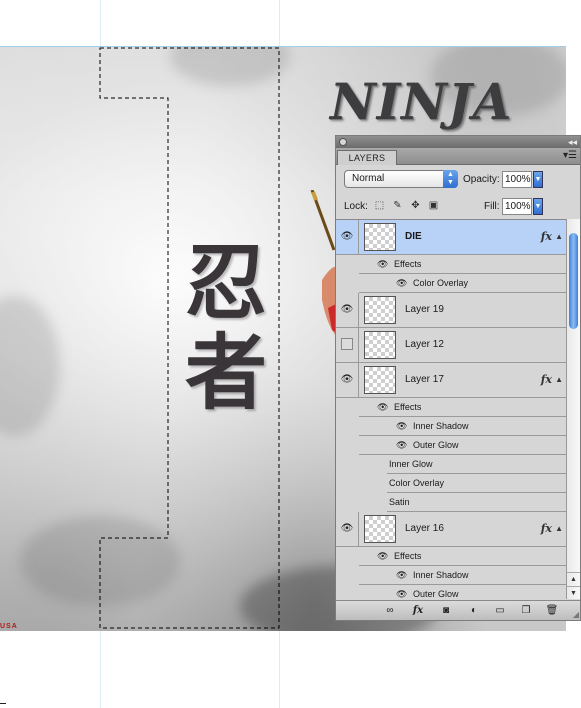 The image size is (581, 708). What do you see at coordinates (576, 614) in the screenshot?
I see `resize-grip-icon: ◢` at bounding box center [576, 614].